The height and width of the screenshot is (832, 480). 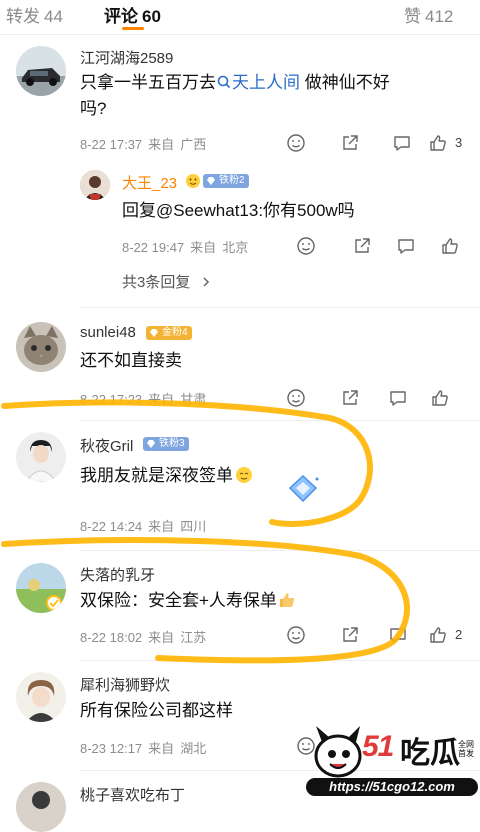 I want to click on thumbs-up-emoji-icon, so click(x=287, y=600).